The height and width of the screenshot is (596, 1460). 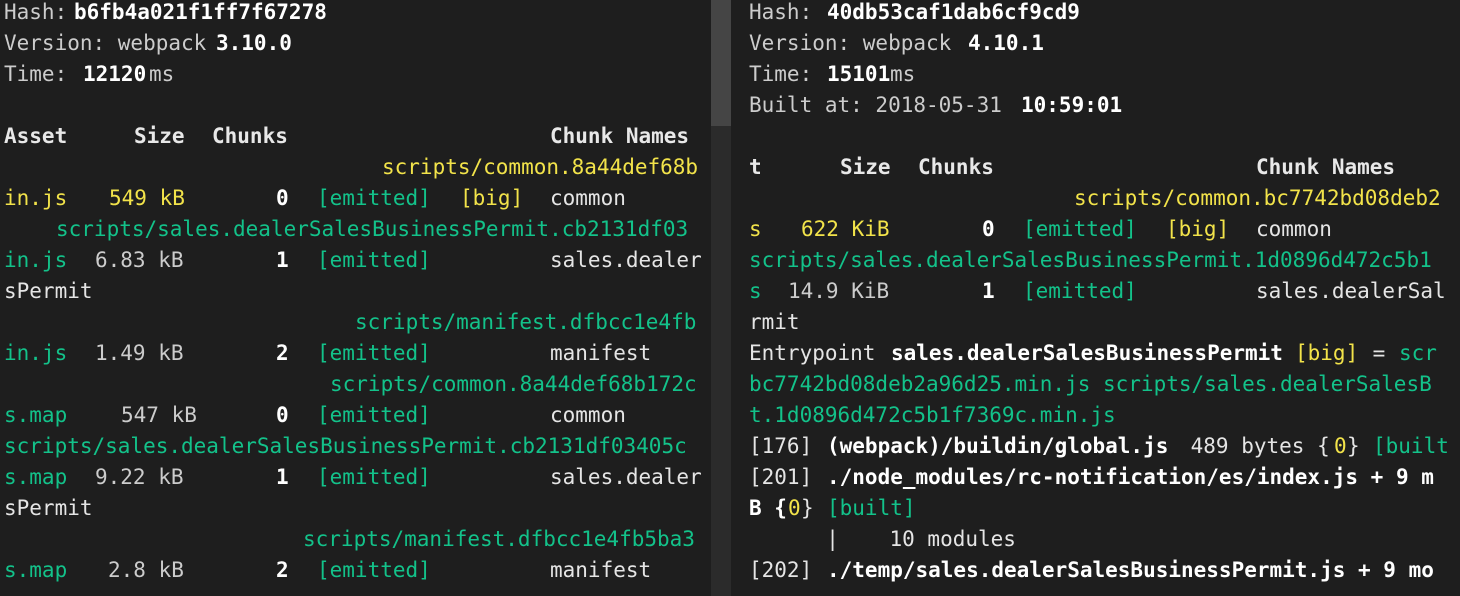 What do you see at coordinates (315, 415) in the screenshot?
I see `table-row: s.map 547 kB 0 [emitted] common` at bounding box center [315, 415].